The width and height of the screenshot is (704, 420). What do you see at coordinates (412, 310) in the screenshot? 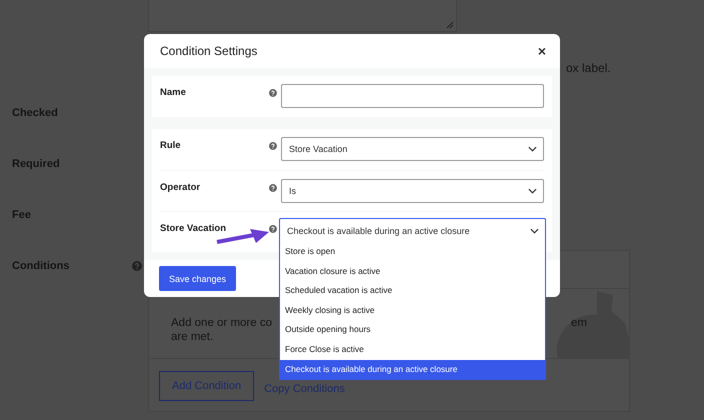
I see `dropdown-option: Weekly closing is active` at bounding box center [412, 310].